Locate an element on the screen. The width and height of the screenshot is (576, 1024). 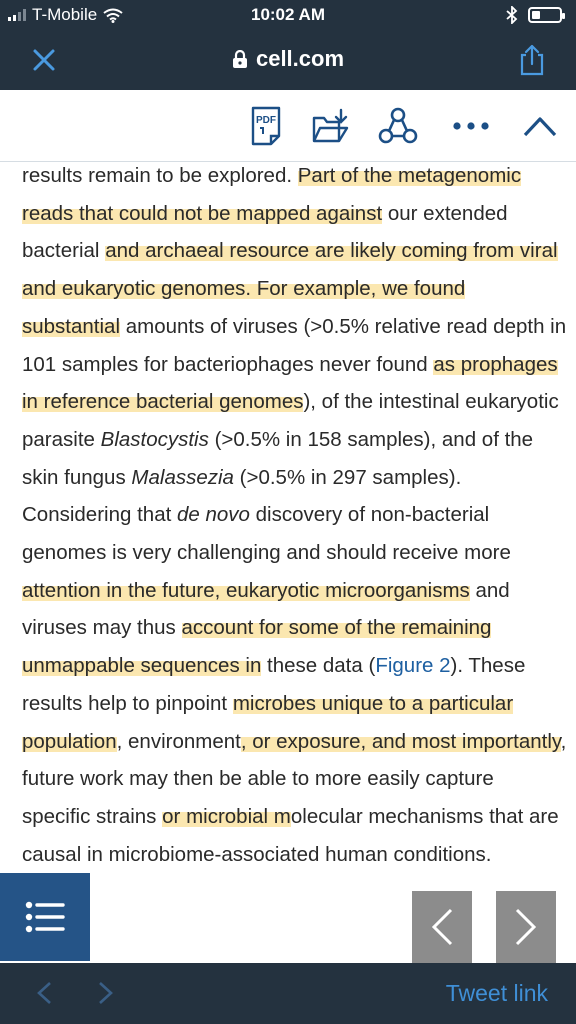
forward-arrow-icon is located at coordinates (105, 993).